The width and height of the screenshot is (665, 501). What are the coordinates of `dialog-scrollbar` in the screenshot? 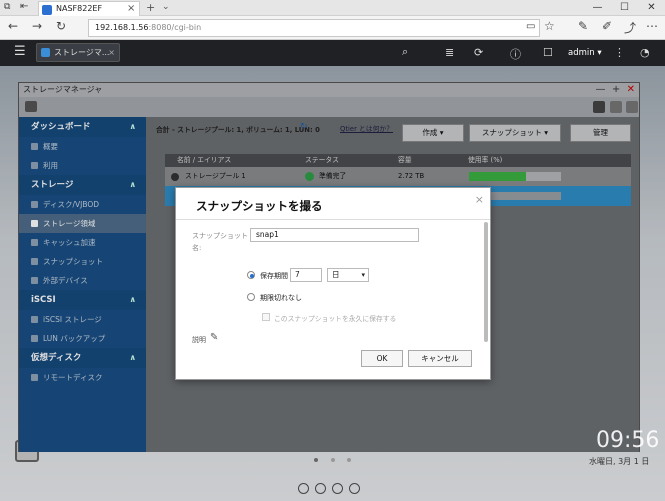 It's located at (486, 282).